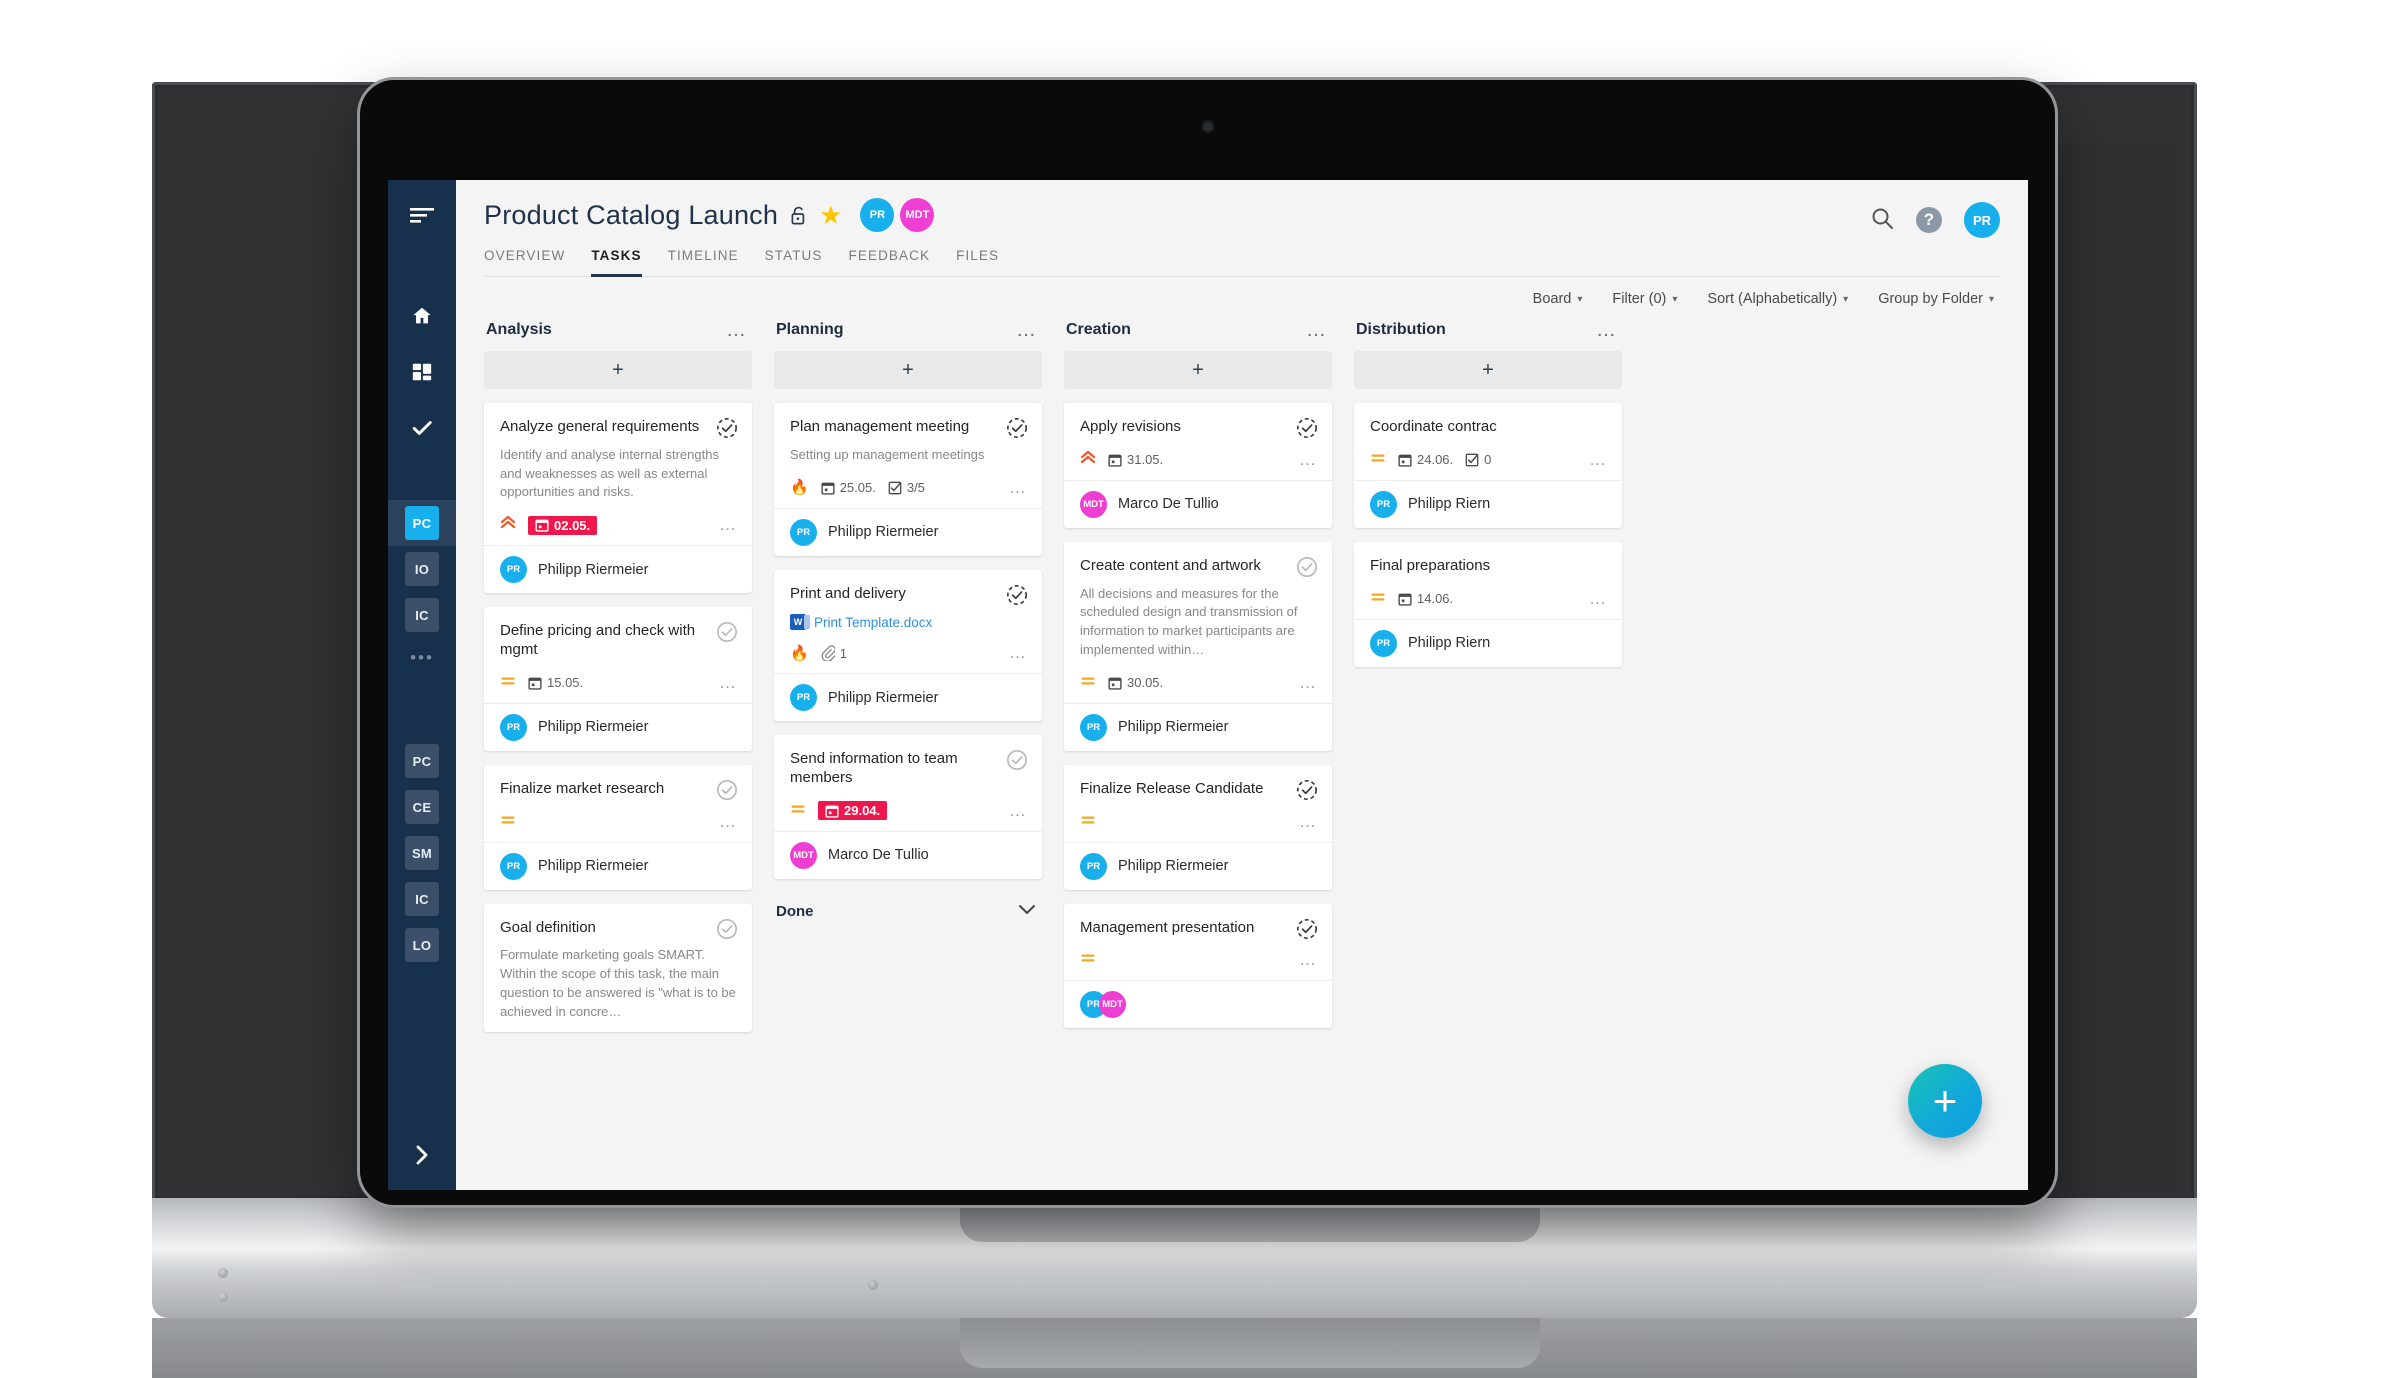 The height and width of the screenshot is (1378, 2395). I want to click on sort-button: Sort (Alphabetically) ▾, so click(1777, 299).